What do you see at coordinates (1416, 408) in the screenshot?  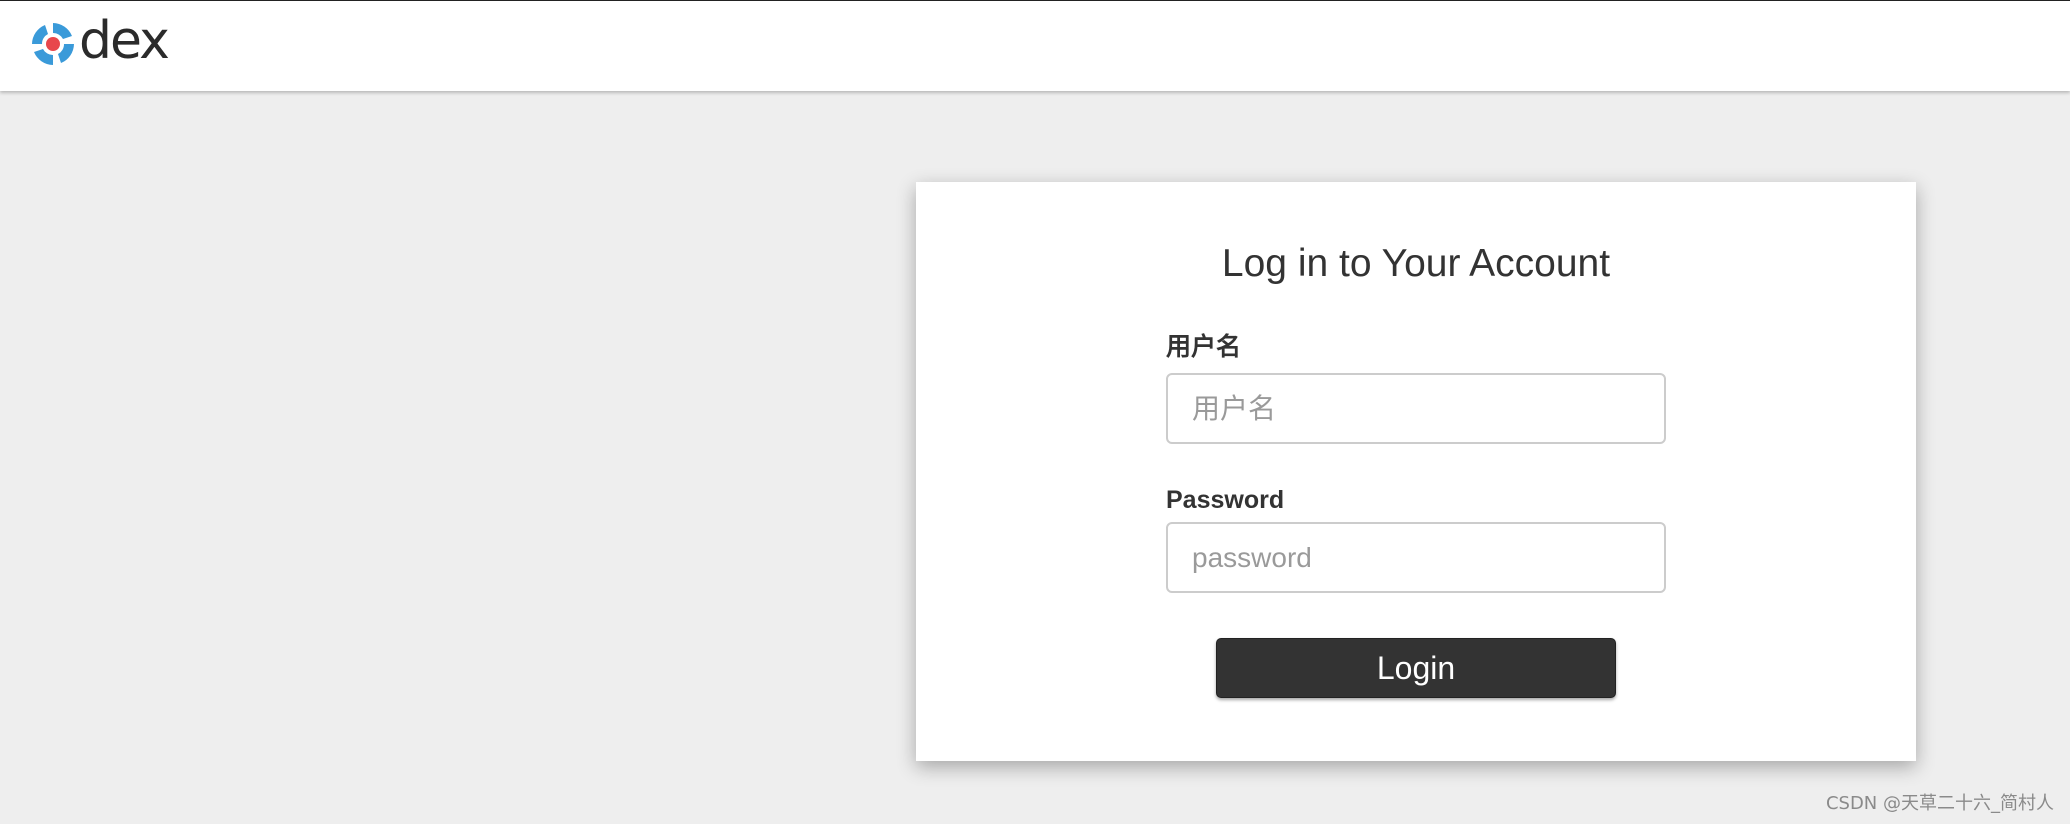 I see `username-input` at bounding box center [1416, 408].